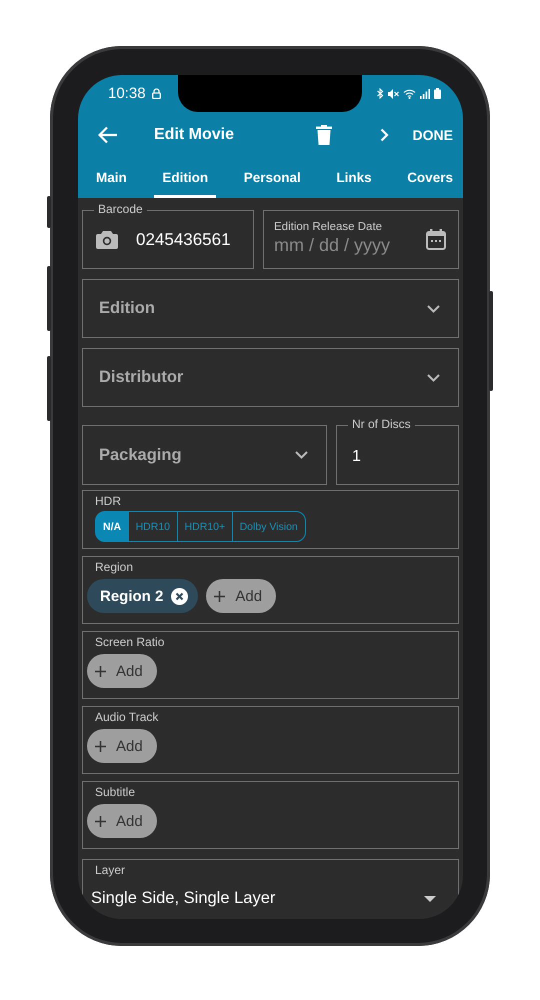 The width and height of the screenshot is (540, 1000). I want to click on region-chip: Region 2, so click(142, 596).